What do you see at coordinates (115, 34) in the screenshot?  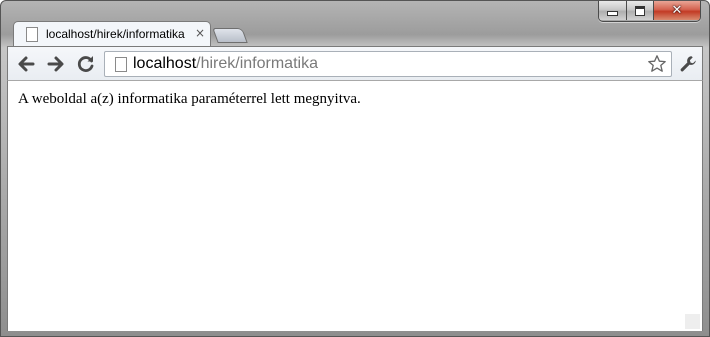 I see `tab-title: localhost/hirek/informatika` at bounding box center [115, 34].